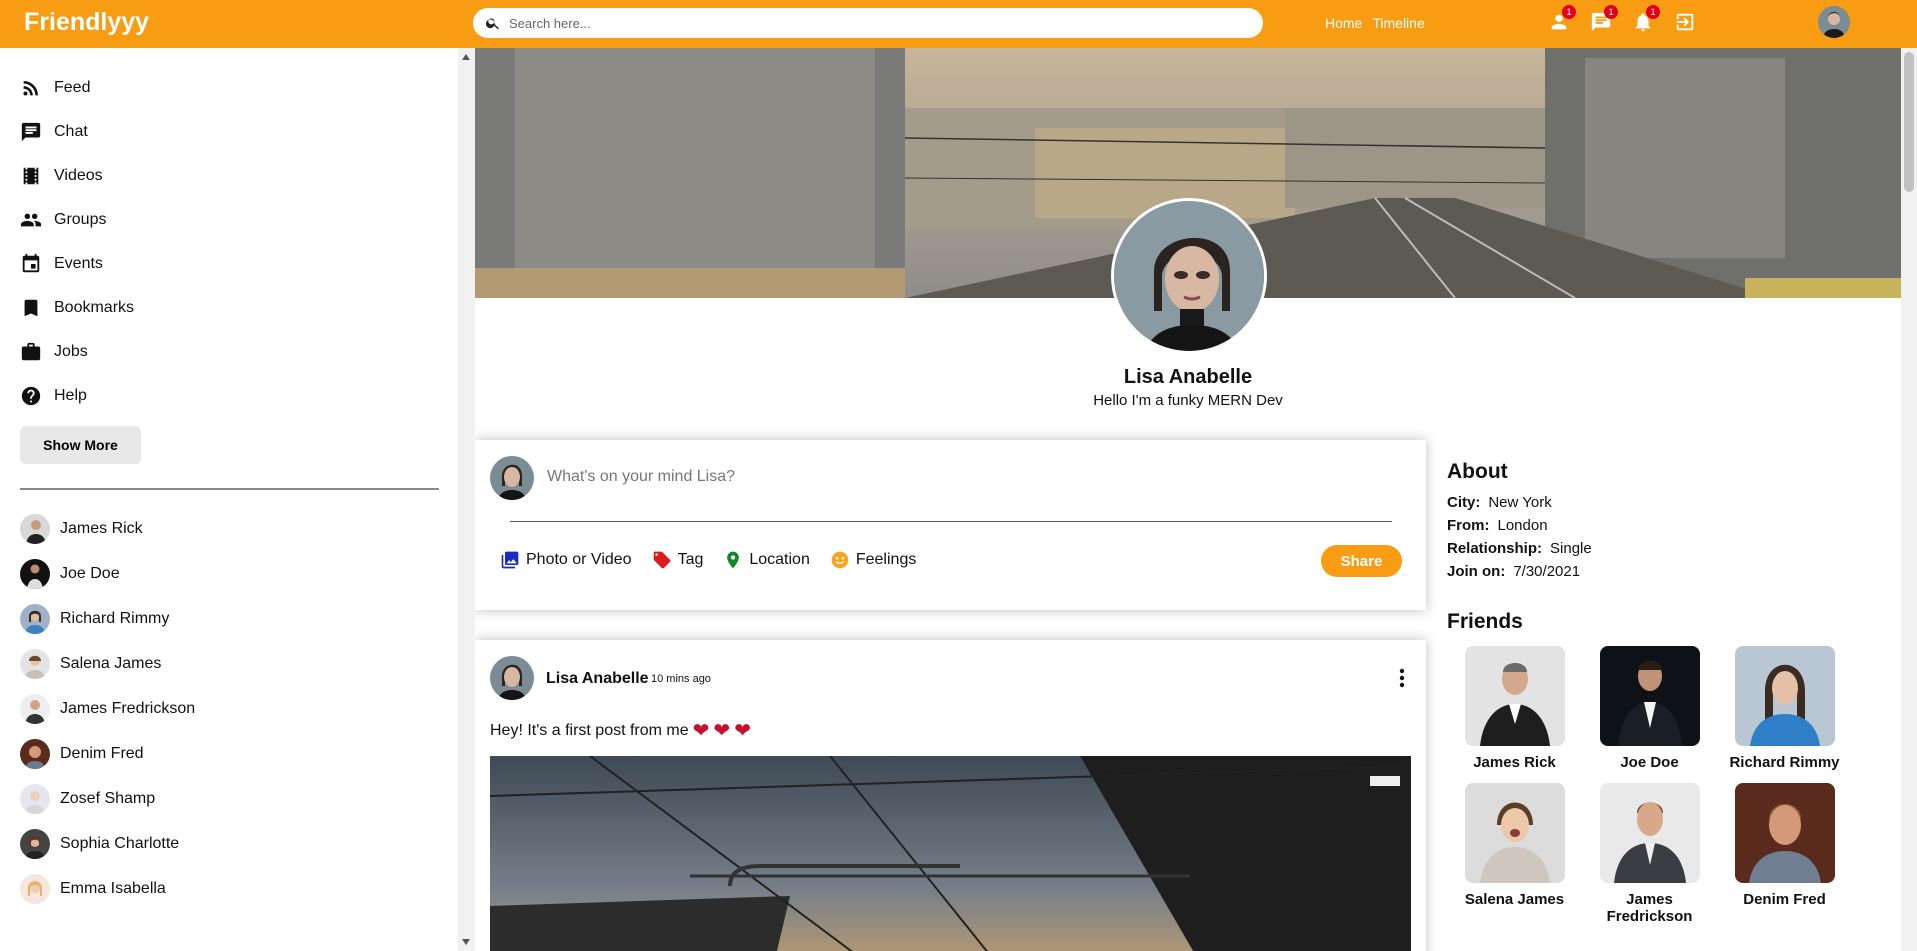 The height and width of the screenshot is (951, 1917). What do you see at coordinates (1653, 12) in the screenshot?
I see `notifications-badge: 1` at bounding box center [1653, 12].